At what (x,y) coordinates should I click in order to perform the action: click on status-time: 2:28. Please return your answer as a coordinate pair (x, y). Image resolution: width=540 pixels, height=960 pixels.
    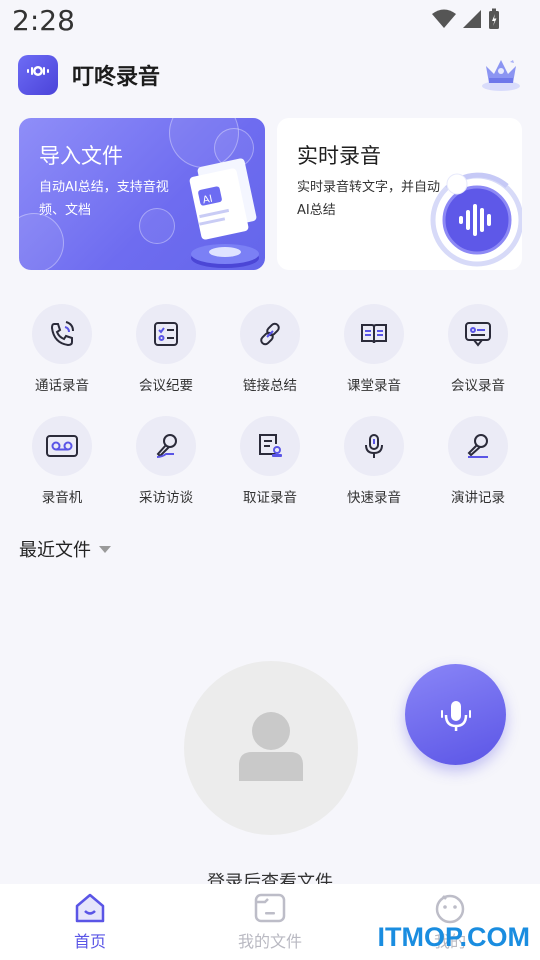
    Looking at the image, I should click on (43, 20).